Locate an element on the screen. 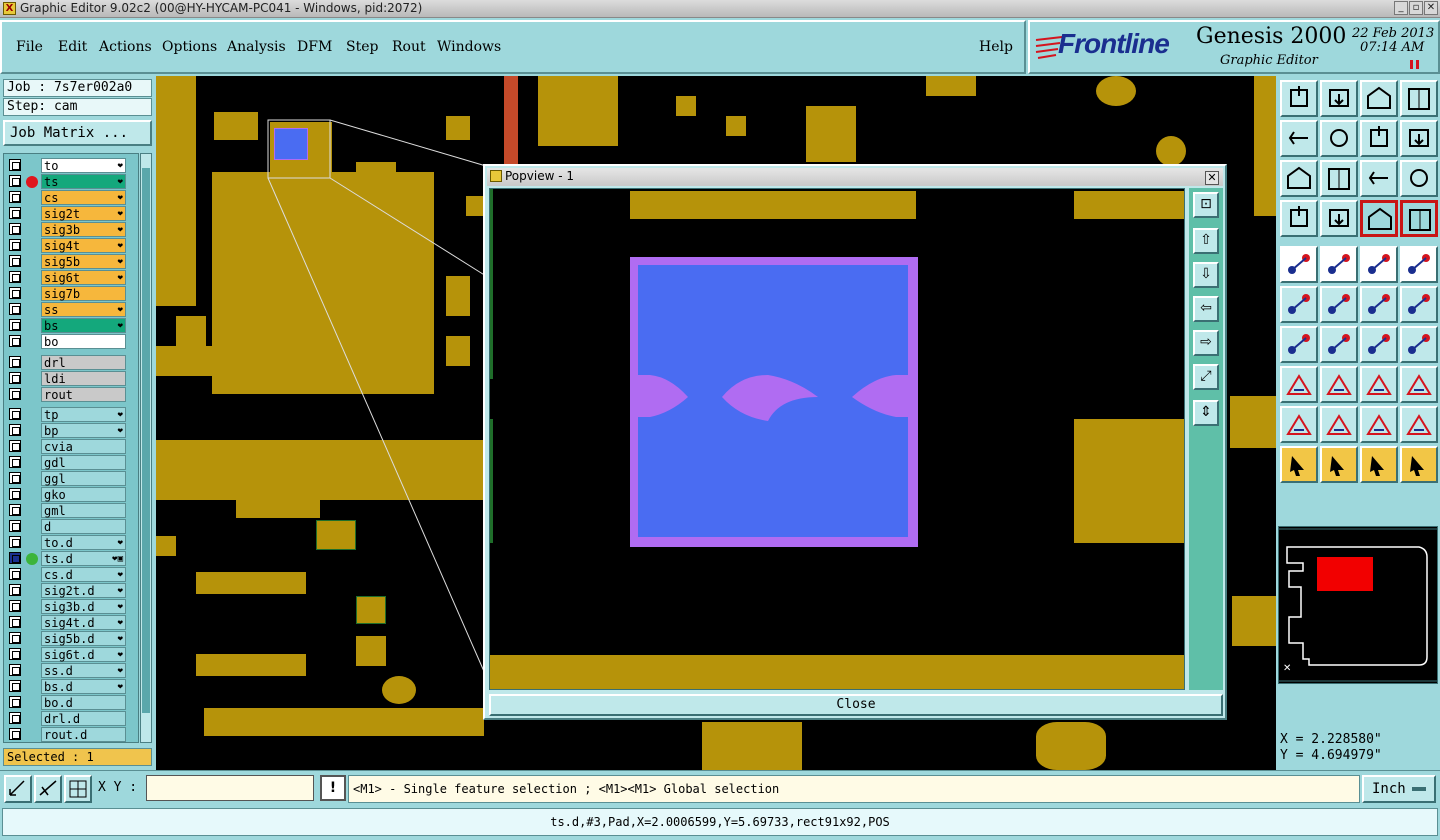 This screenshot has height=840, width=1440. layer-name: gdl is located at coordinates (83, 462).